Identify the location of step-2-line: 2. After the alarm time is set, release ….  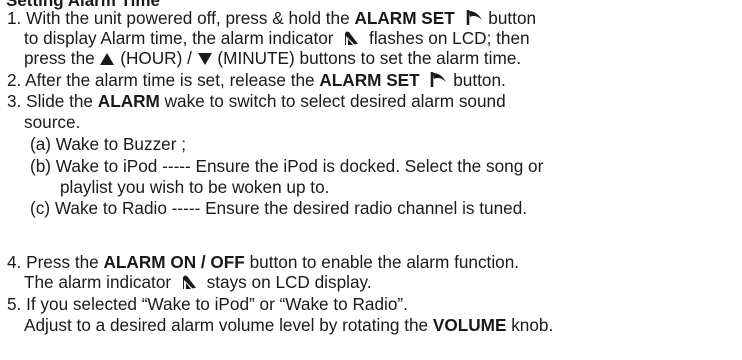
(256, 80).